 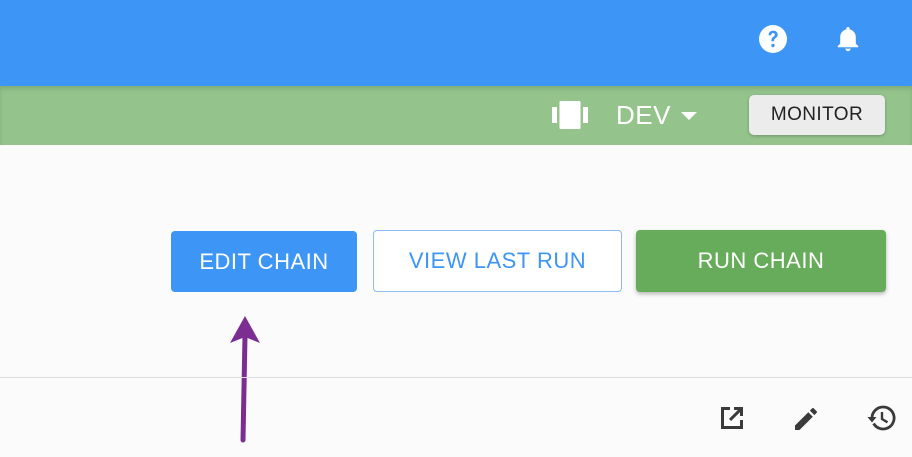 What do you see at coordinates (761, 261) in the screenshot?
I see `run-chain-button: RUN CHAIN` at bounding box center [761, 261].